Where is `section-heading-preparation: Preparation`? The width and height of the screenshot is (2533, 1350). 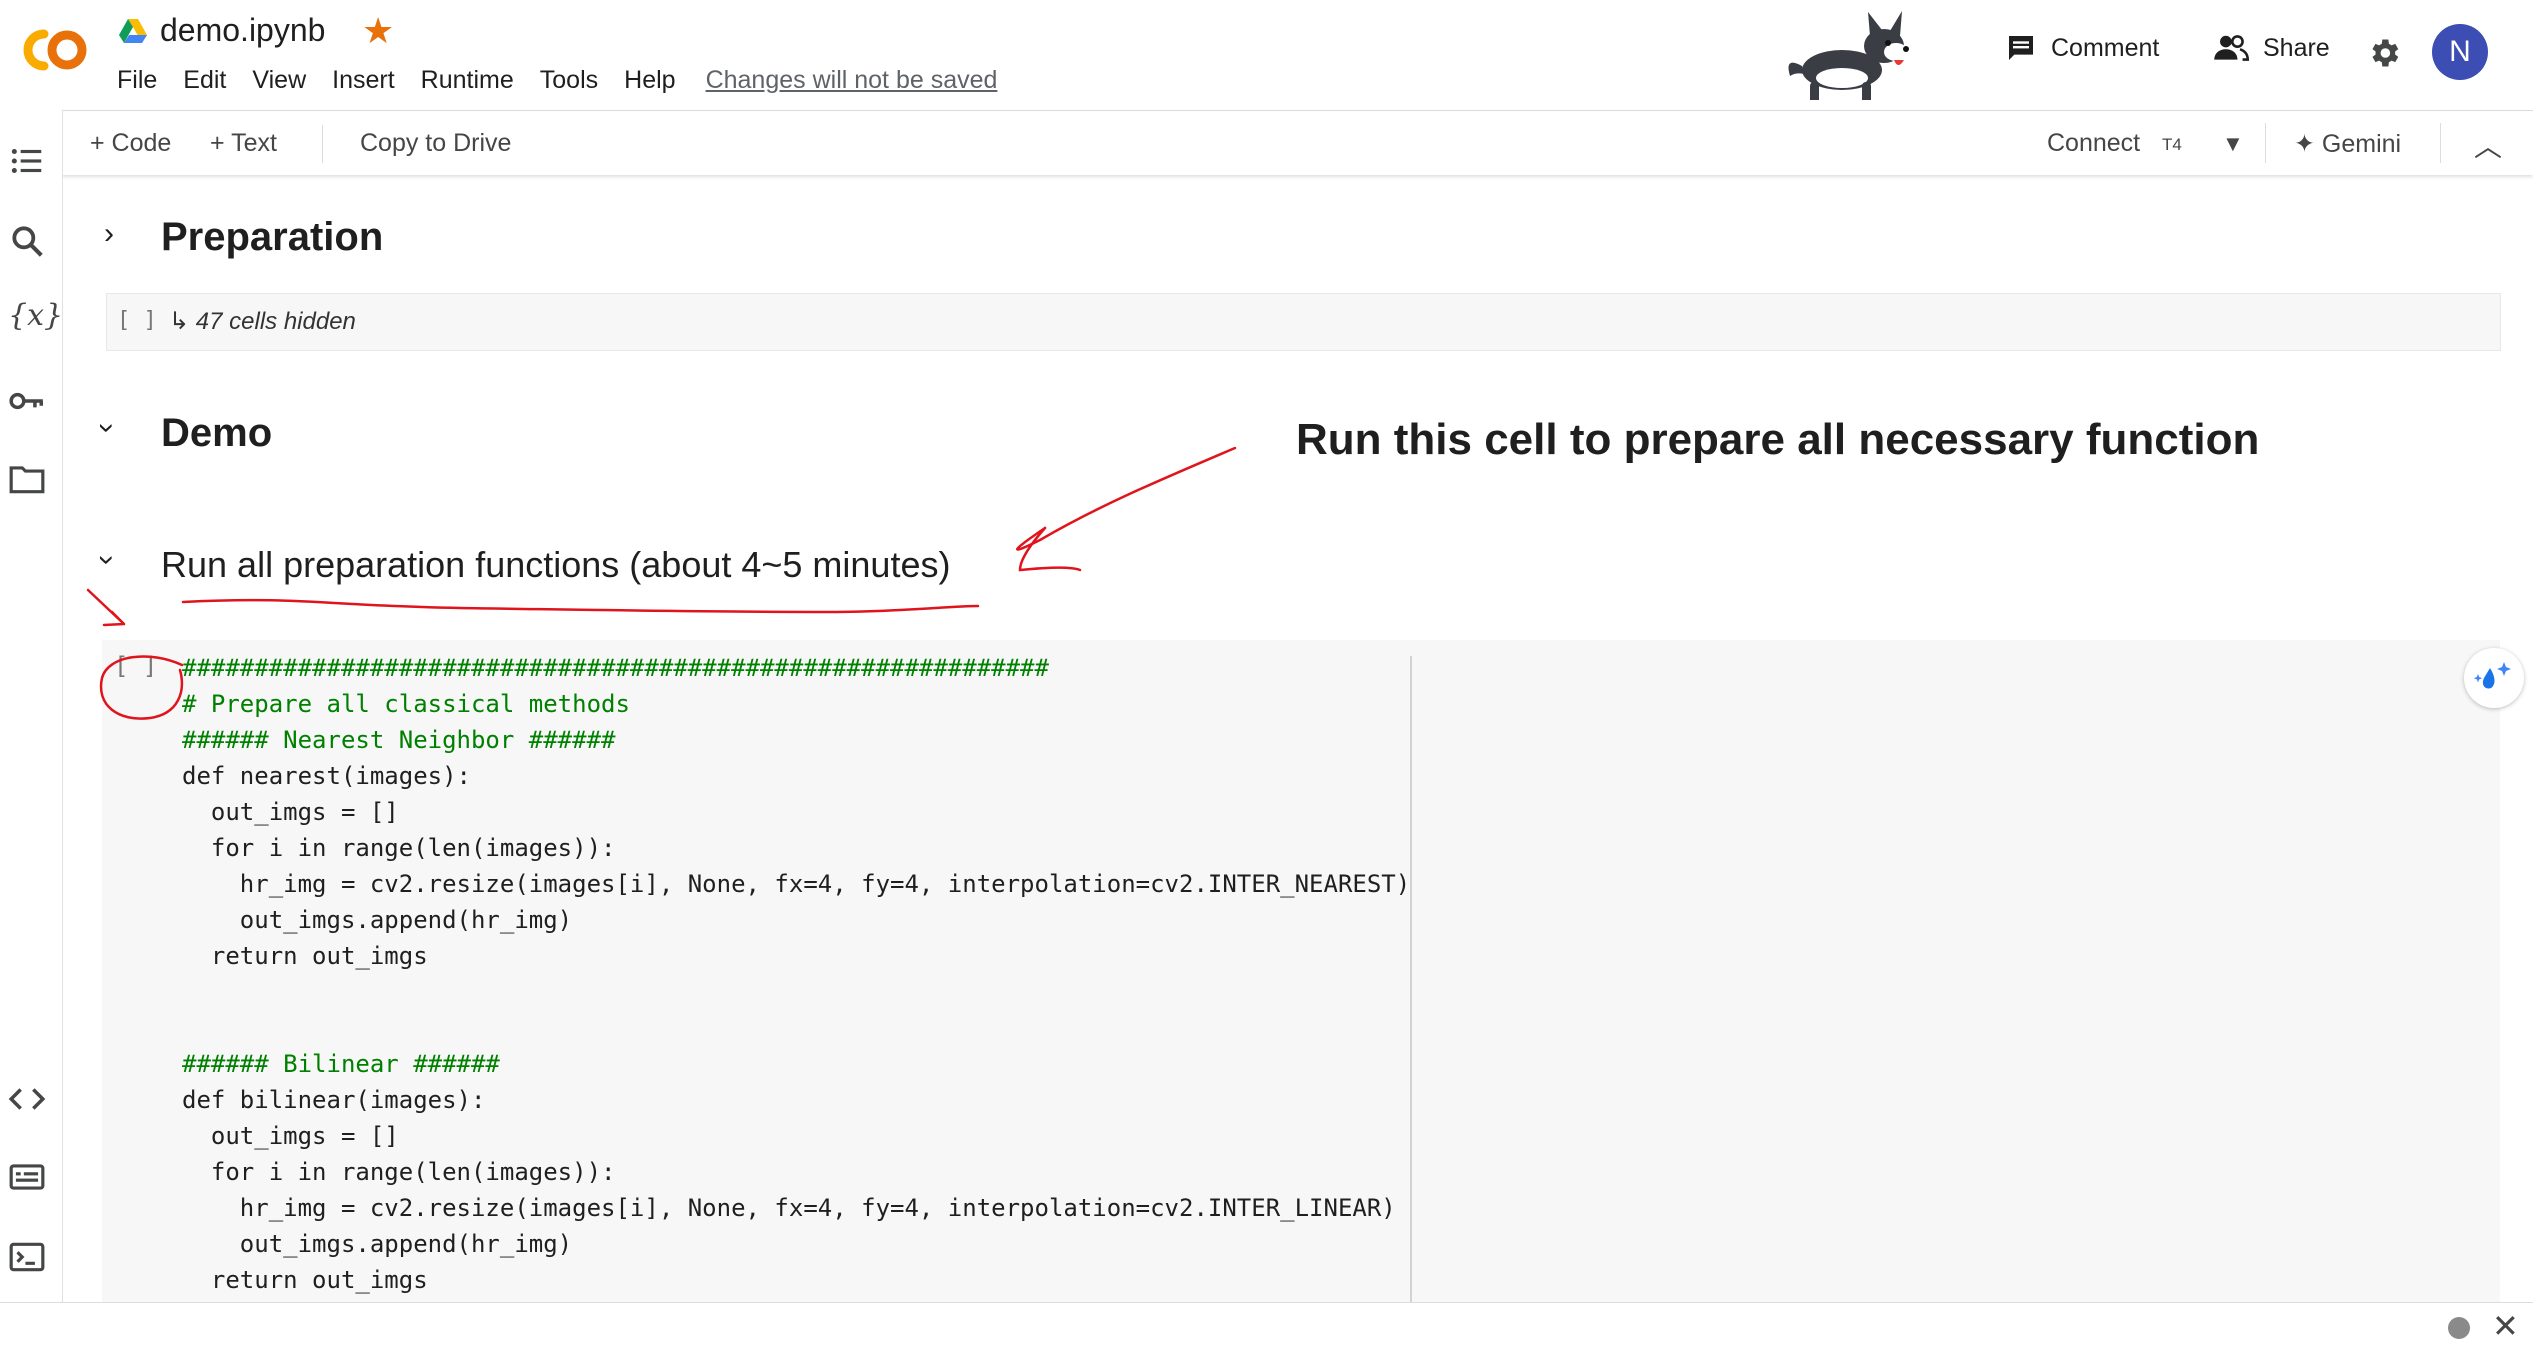
section-heading-preparation: Preparation is located at coordinates (272, 237).